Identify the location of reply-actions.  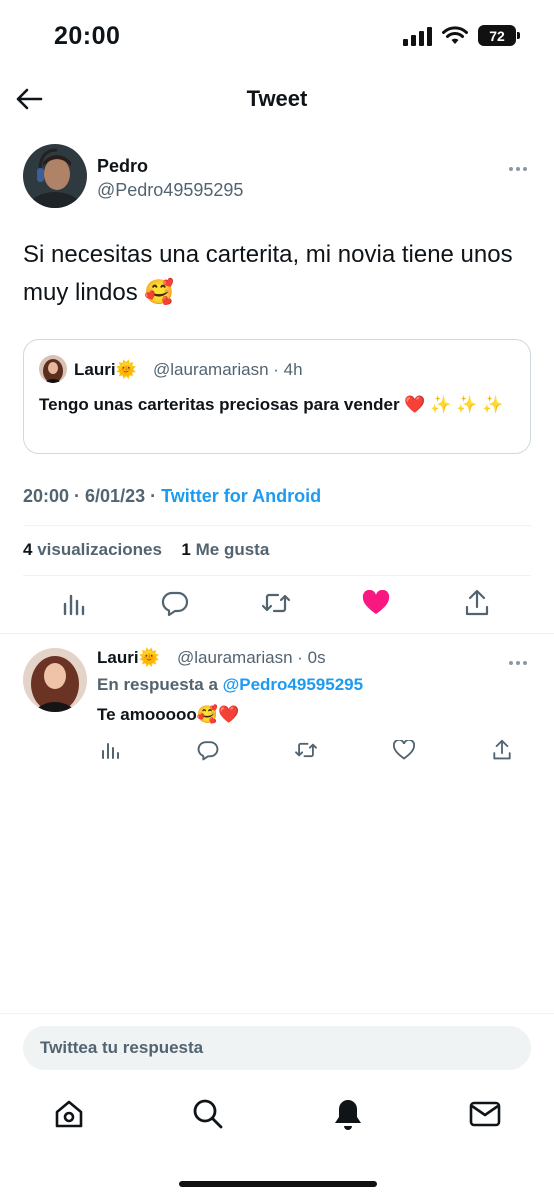
(277, 751).